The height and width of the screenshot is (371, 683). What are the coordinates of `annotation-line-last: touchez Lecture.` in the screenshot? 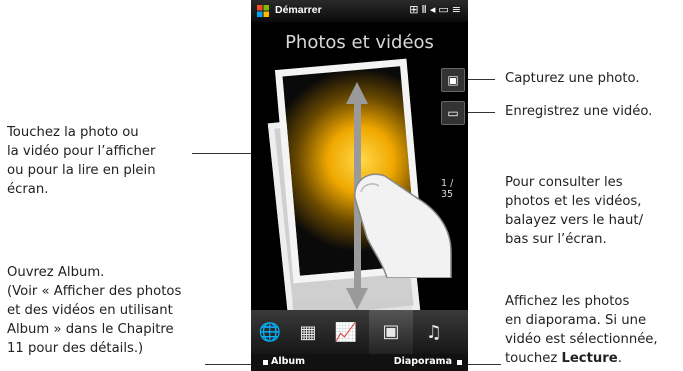 It's located at (581, 358).